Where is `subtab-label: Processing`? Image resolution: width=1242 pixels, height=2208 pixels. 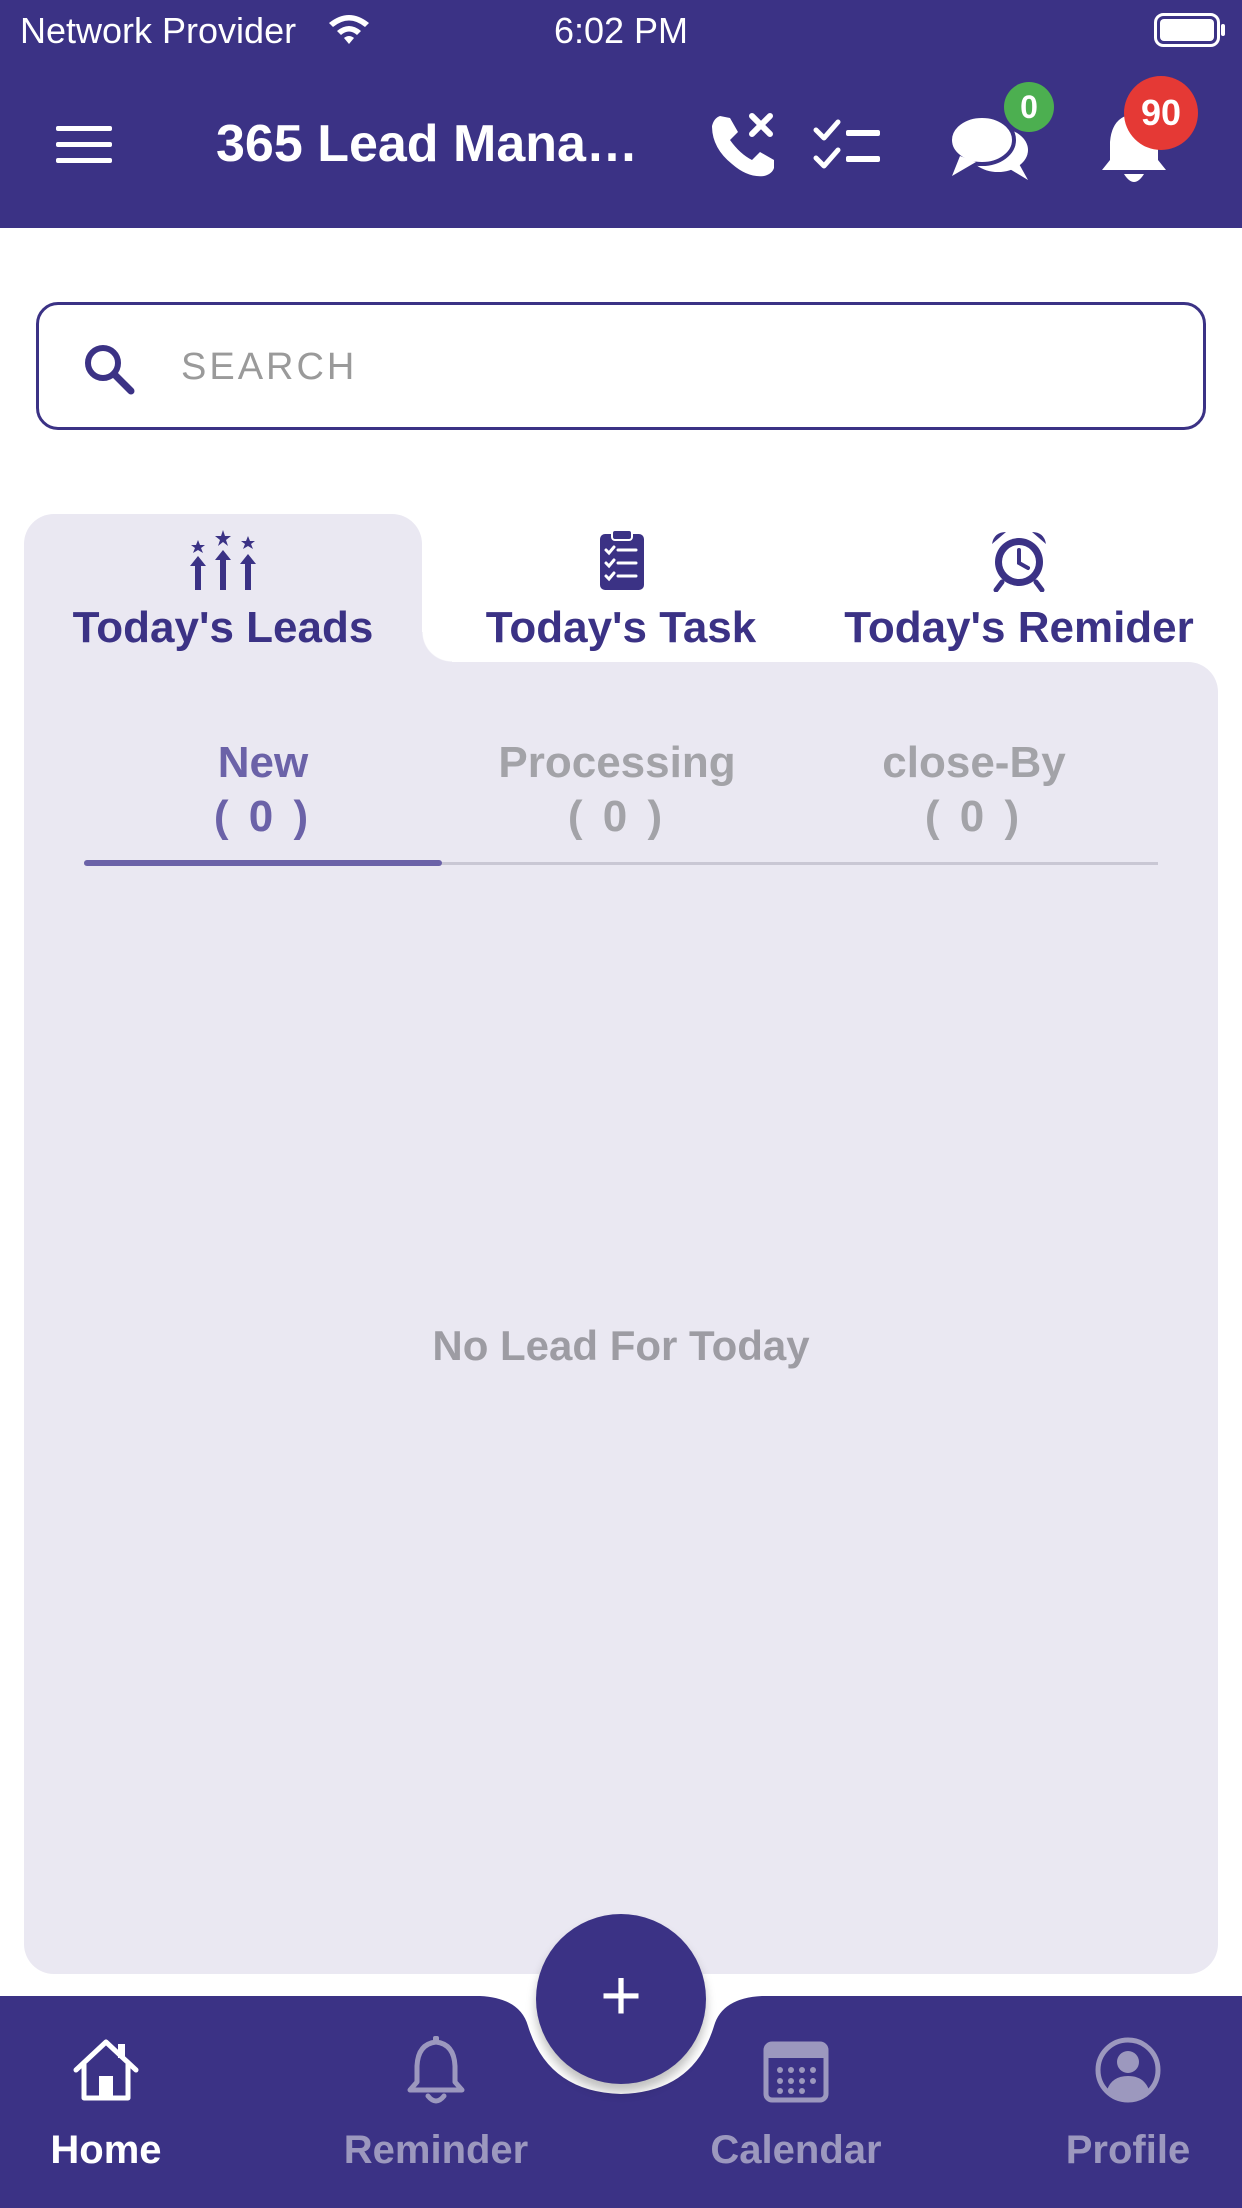
subtab-label: Processing is located at coordinates (617, 762).